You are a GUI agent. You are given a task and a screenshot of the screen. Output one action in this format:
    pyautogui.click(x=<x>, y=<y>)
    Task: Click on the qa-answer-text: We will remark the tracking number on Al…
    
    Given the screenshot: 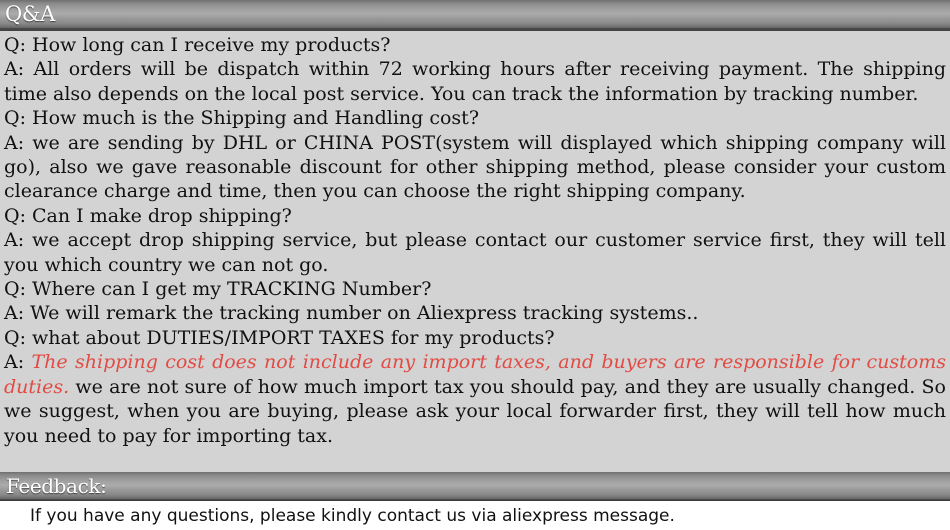 What is the action you would take?
    pyautogui.click(x=361, y=313)
    